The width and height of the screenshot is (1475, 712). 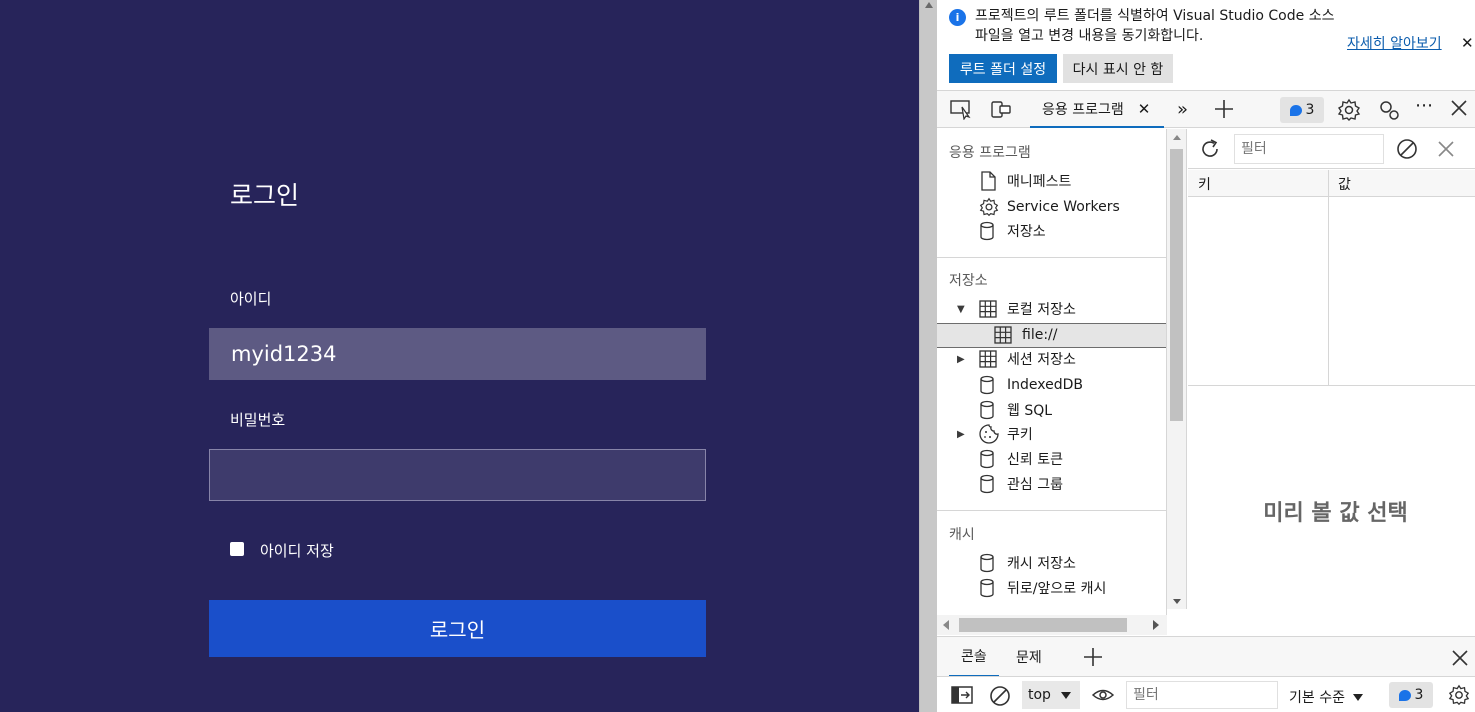 What do you see at coordinates (957, 17) in the screenshot?
I see `info-icon: i` at bounding box center [957, 17].